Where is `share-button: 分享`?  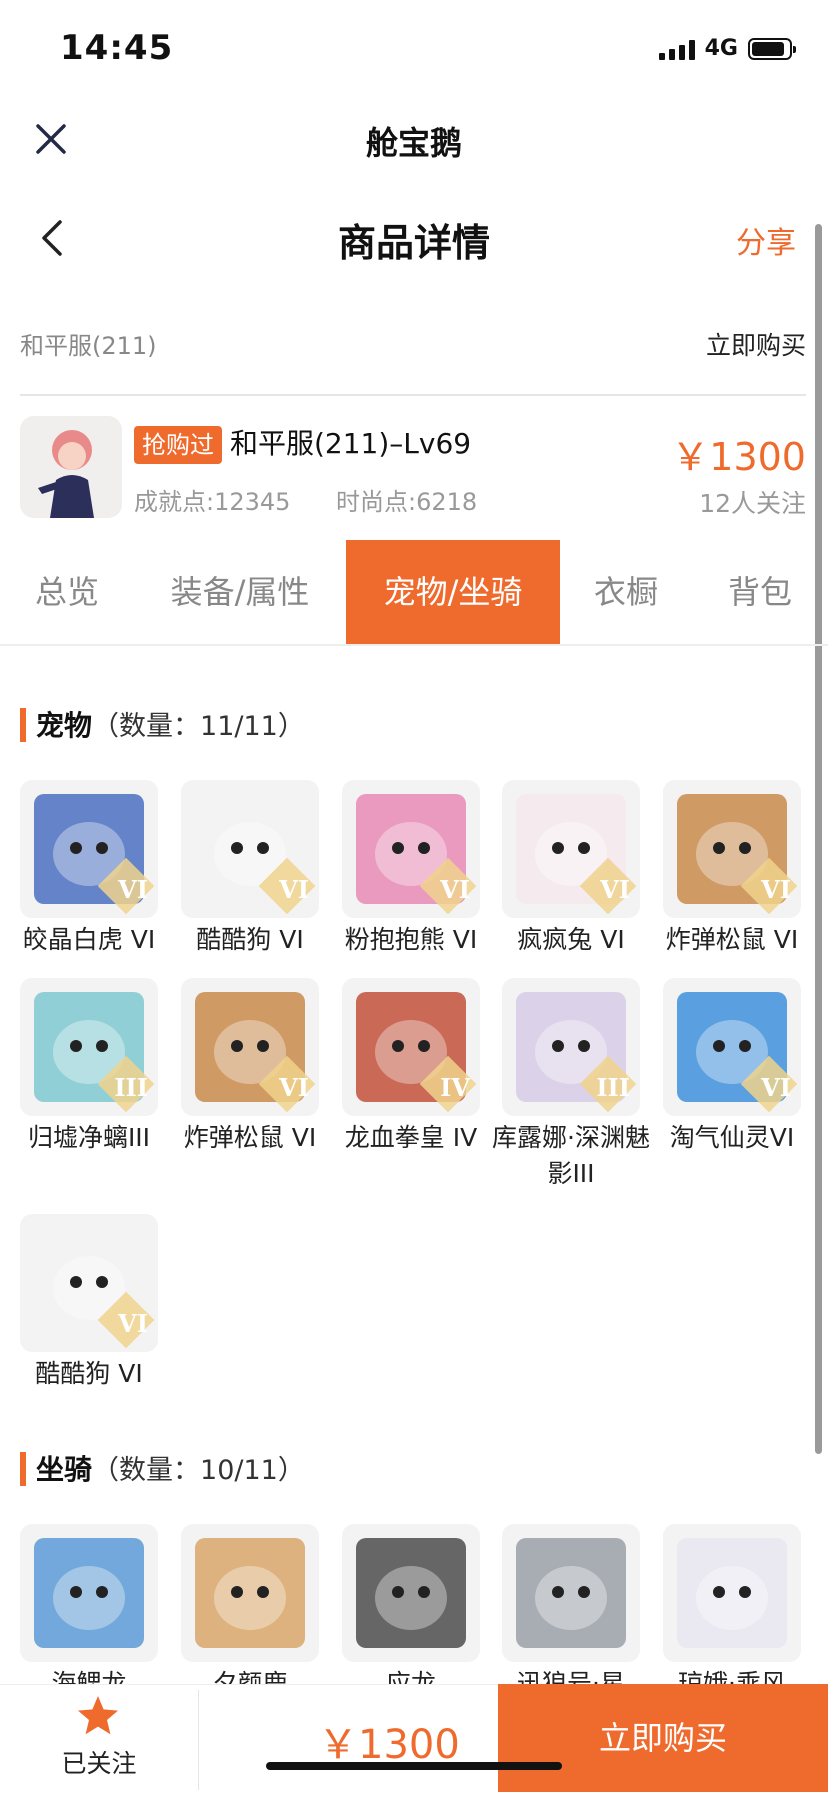 share-button: 分享 is located at coordinates (766, 240).